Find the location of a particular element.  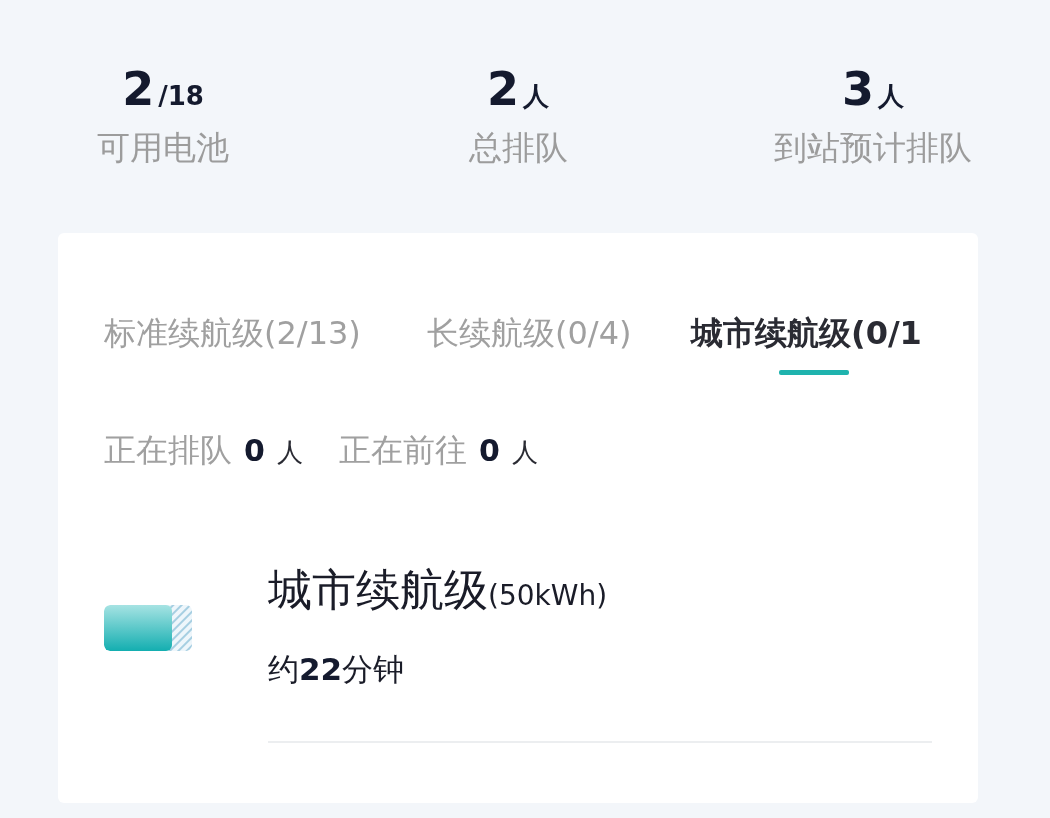

battery-capacity: (50kWh) is located at coordinates (548, 596).